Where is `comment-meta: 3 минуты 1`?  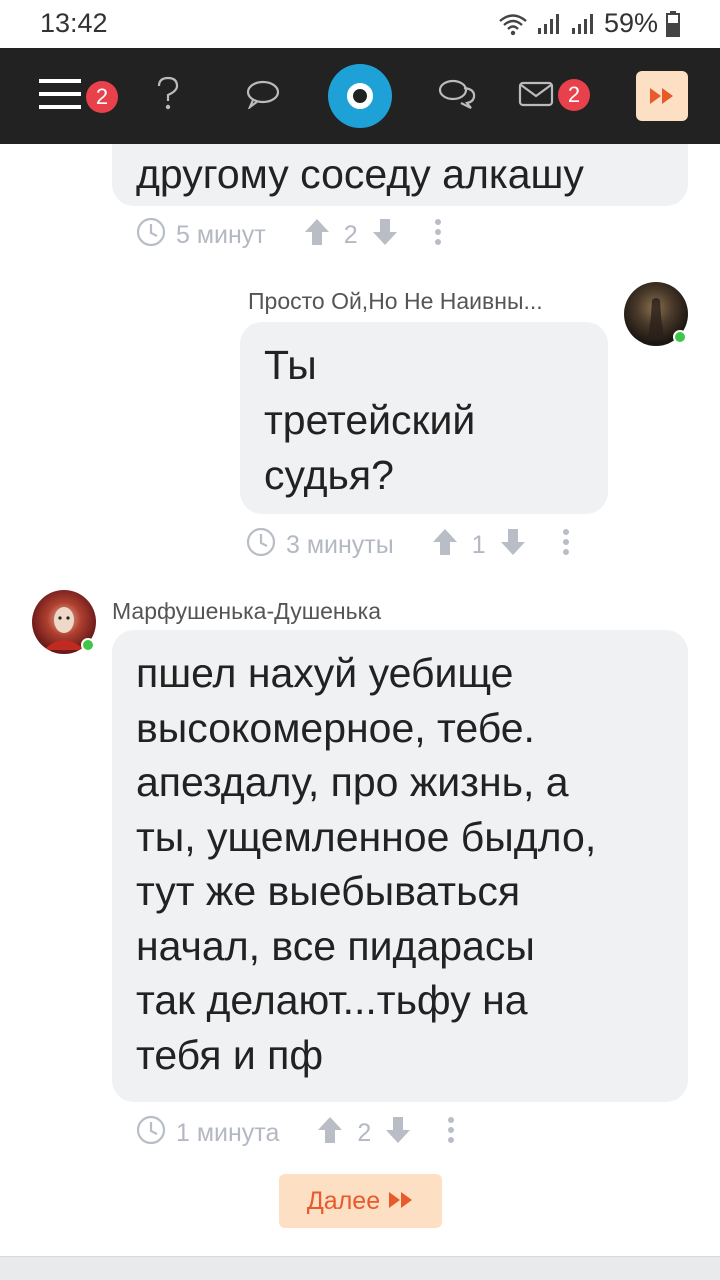 comment-meta: 3 минуты 1 is located at coordinates (408, 545).